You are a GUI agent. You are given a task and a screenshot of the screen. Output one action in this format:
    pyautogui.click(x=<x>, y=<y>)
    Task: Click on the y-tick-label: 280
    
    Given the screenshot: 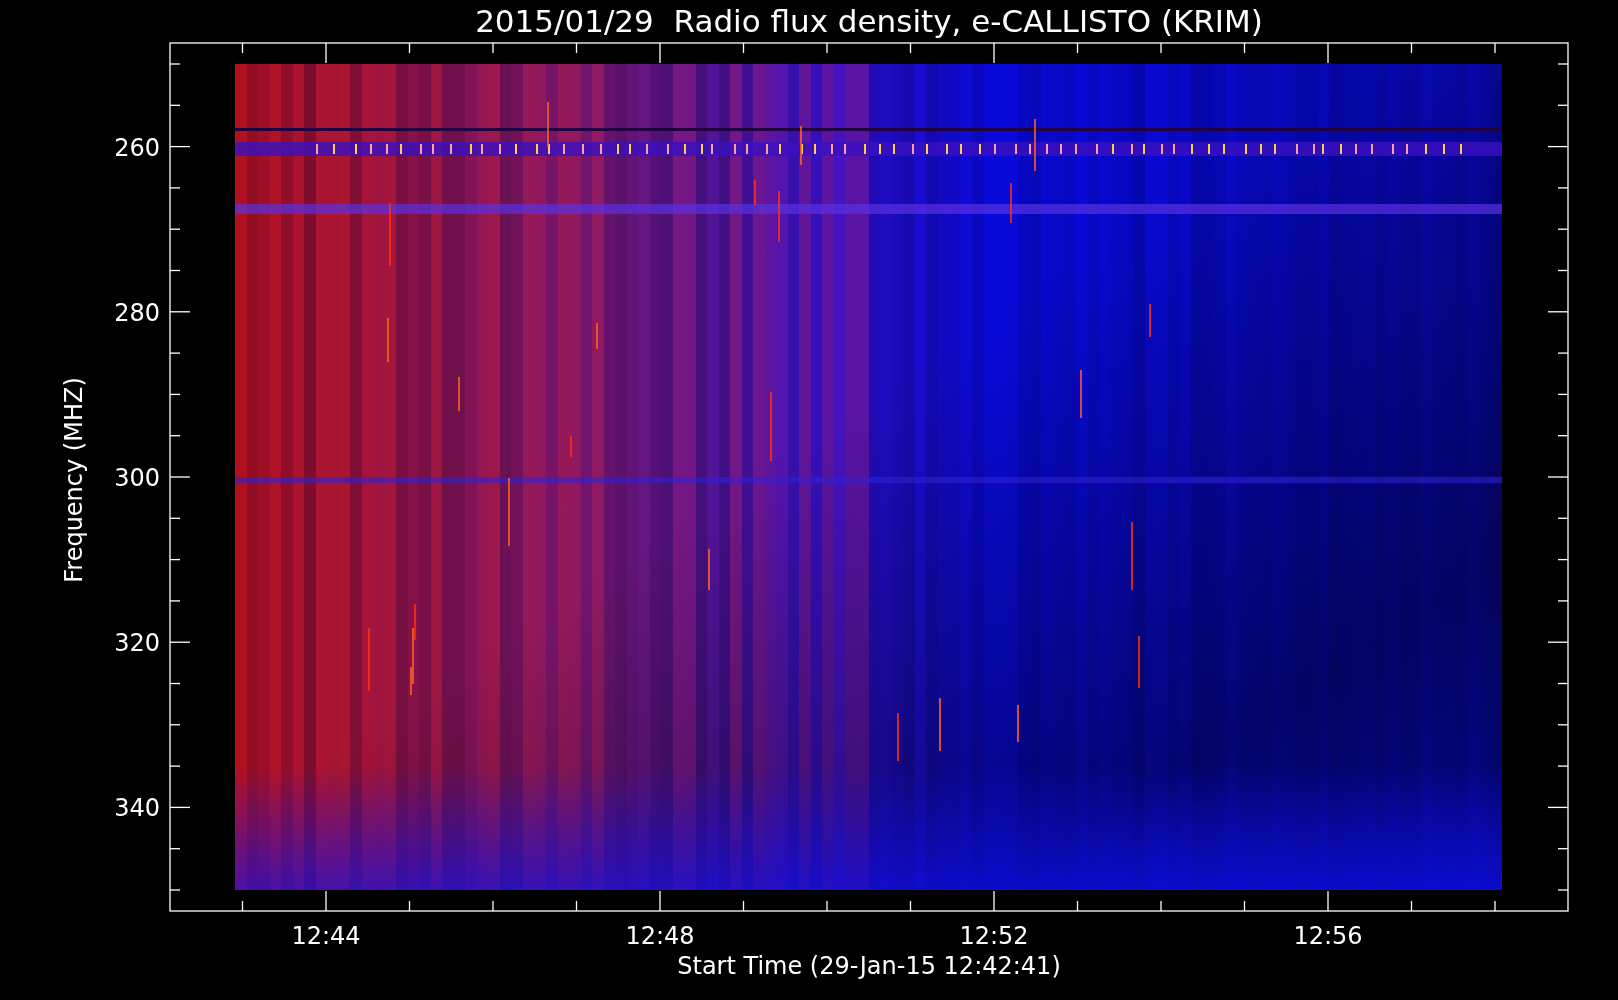 What is the action you would take?
    pyautogui.click(x=137, y=312)
    